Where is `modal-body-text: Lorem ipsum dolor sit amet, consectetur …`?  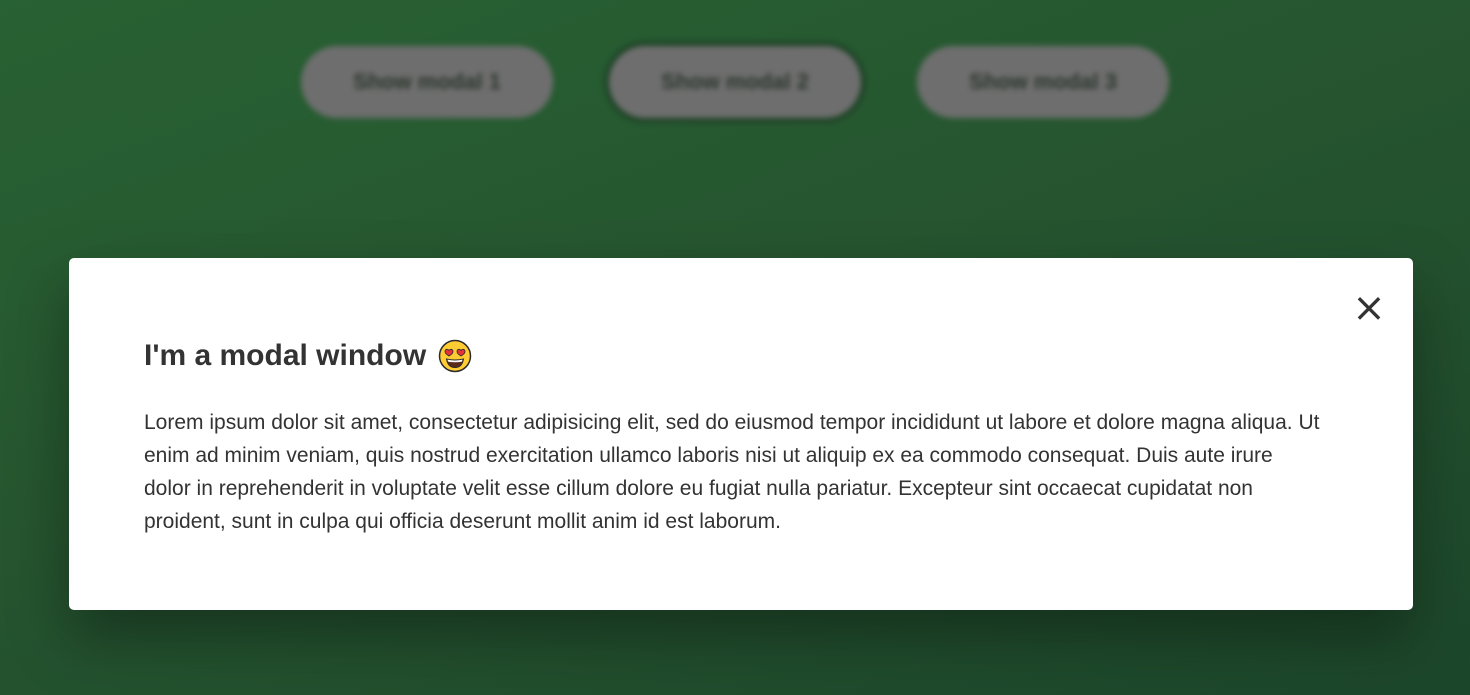
modal-body-text: Lorem ipsum dolor sit amet, consectetur … is located at coordinates (732, 472).